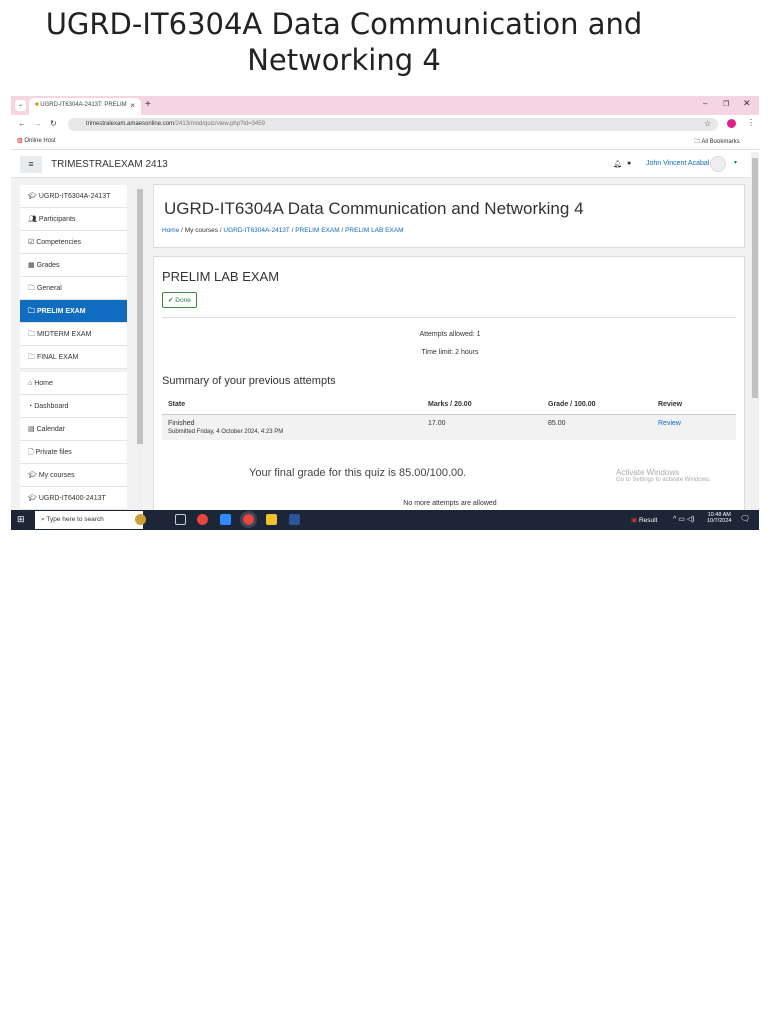 The height and width of the screenshot is (1024, 768). I want to click on taskbar-search: ⌕ Type here to search, so click(89, 520).